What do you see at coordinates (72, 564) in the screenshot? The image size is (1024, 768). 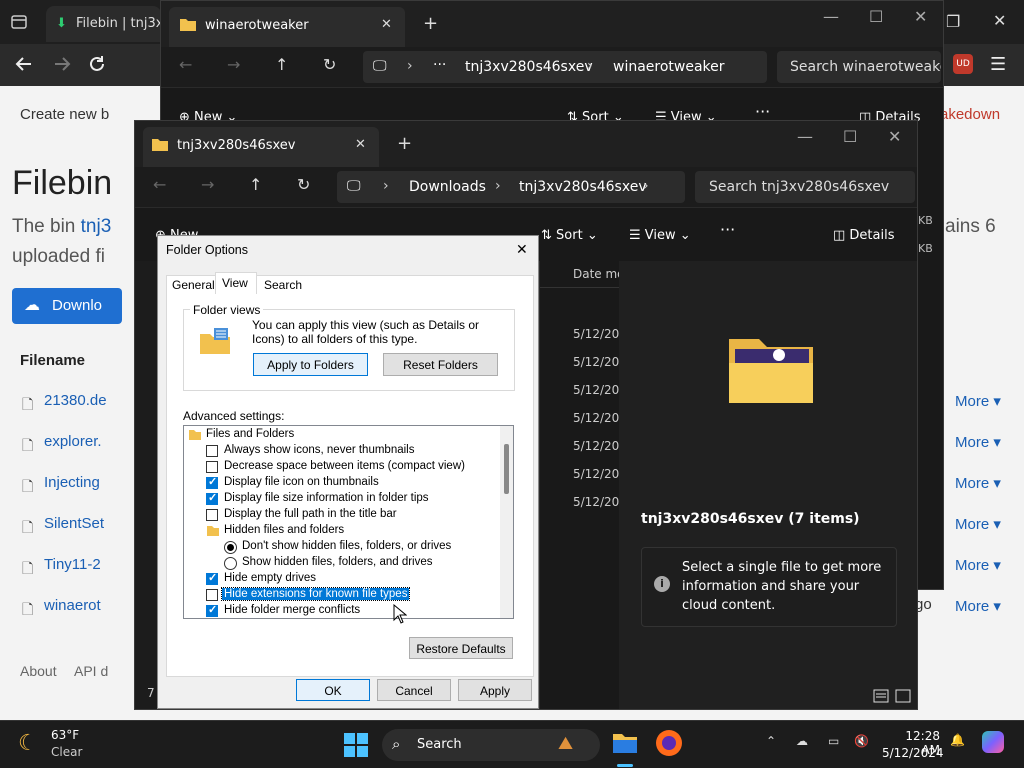 I see `file-link: Tiny11-2` at bounding box center [72, 564].